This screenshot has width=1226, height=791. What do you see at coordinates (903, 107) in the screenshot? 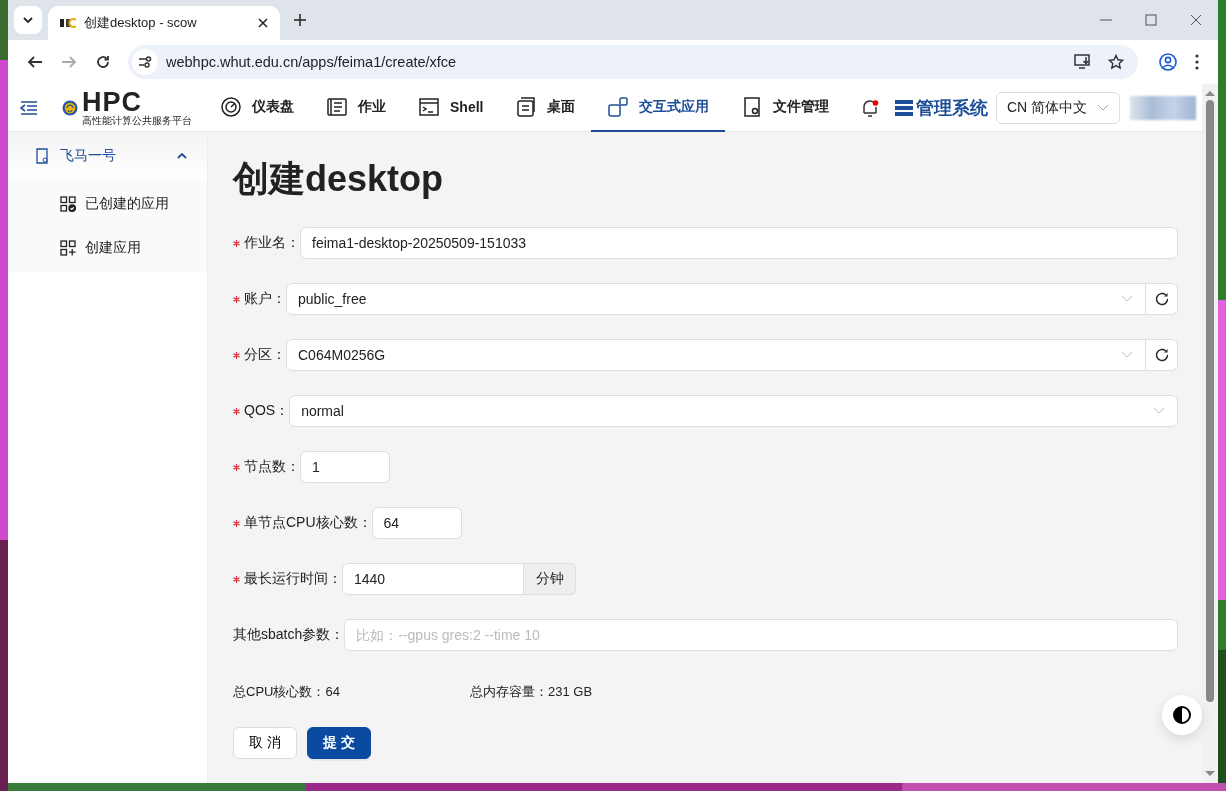
I see `server-icon` at bounding box center [903, 107].